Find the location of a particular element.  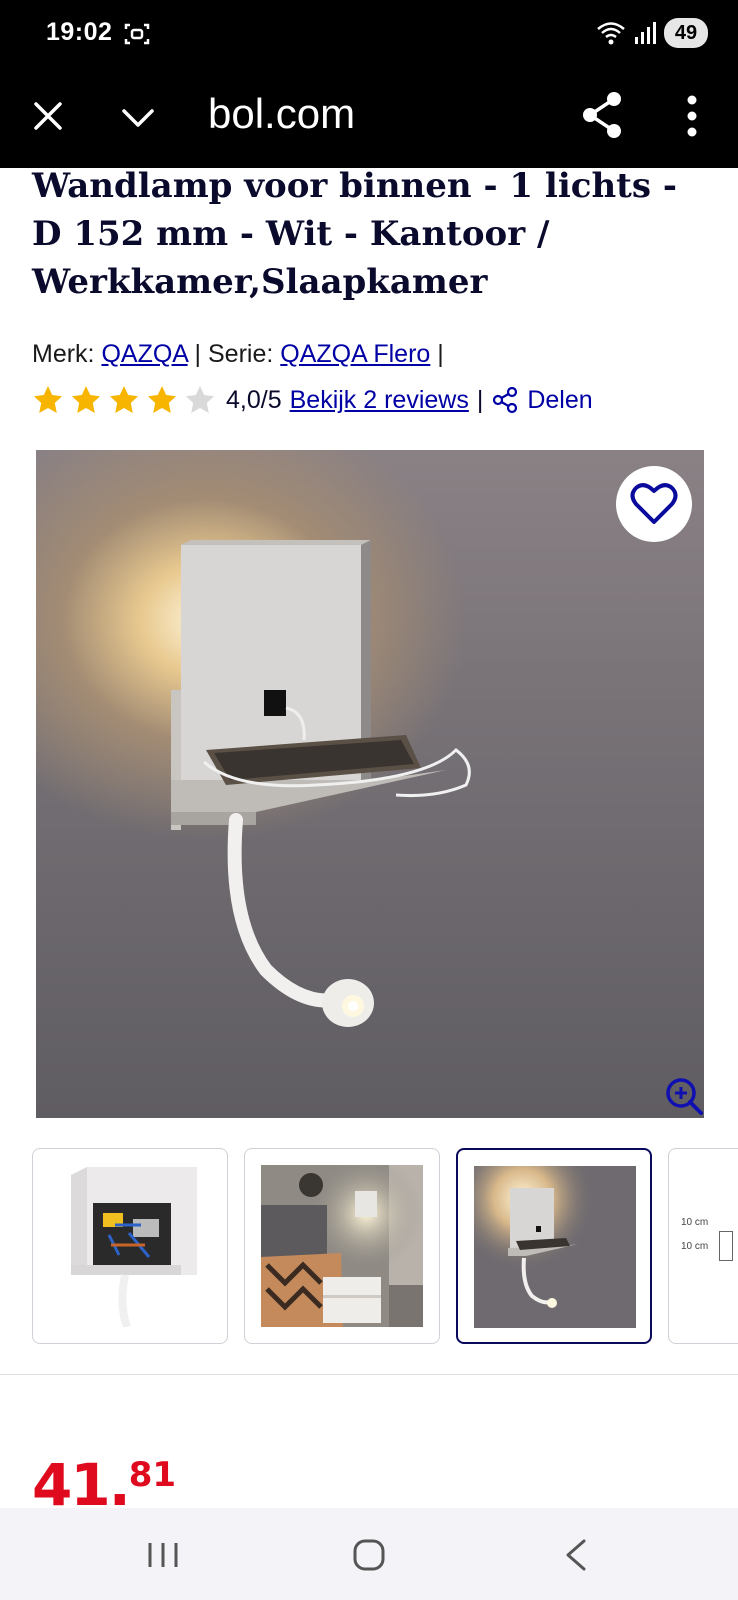

rating-row: 4,0/5 Bekijk 2 reviews | Delen is located at coordinates (312, 400).